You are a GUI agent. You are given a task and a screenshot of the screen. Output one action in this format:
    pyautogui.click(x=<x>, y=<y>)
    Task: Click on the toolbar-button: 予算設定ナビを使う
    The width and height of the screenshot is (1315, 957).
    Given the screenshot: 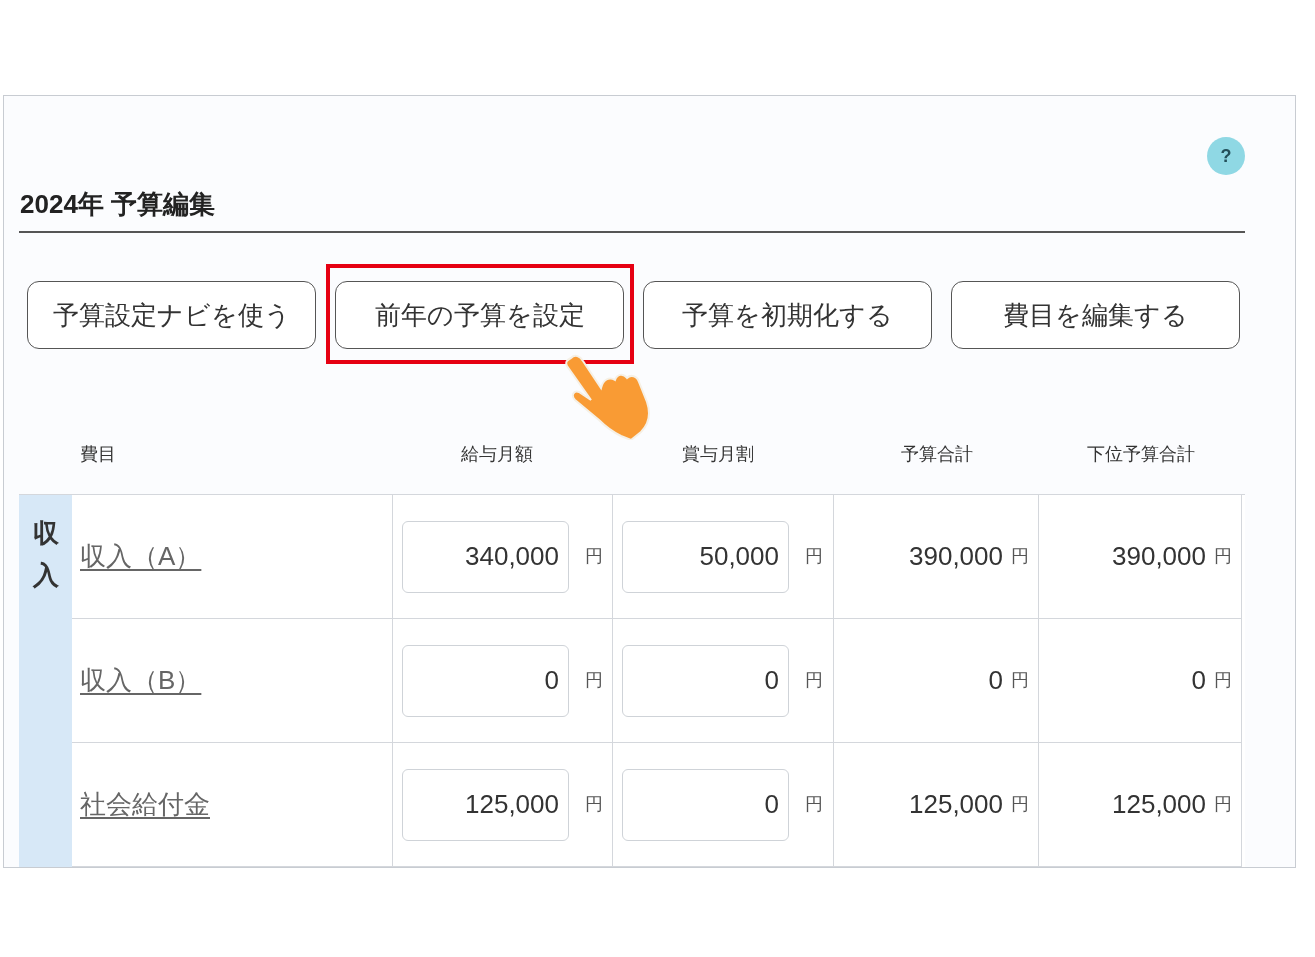 What is the action you would take?
    pyautogui.click(x=171, y=315)
    